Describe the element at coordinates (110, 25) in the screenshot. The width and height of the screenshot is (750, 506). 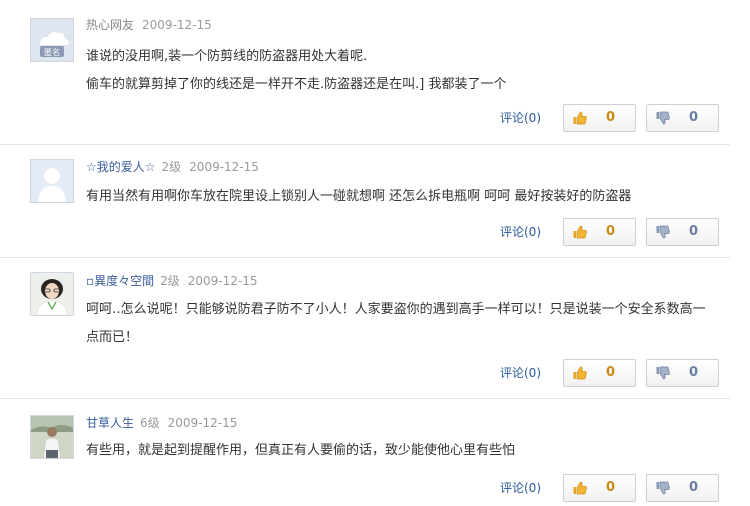
I see `username: 热心网友` at that location.